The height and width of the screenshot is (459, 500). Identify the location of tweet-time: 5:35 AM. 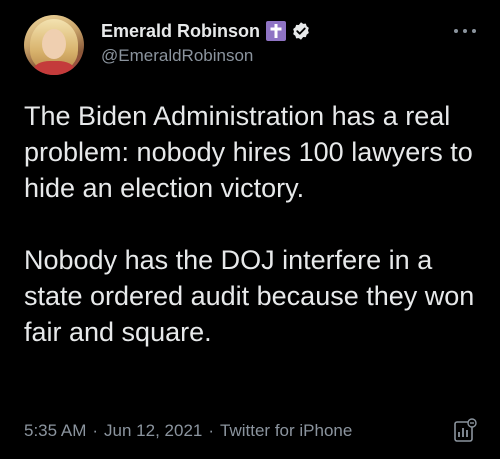
(55, 430).